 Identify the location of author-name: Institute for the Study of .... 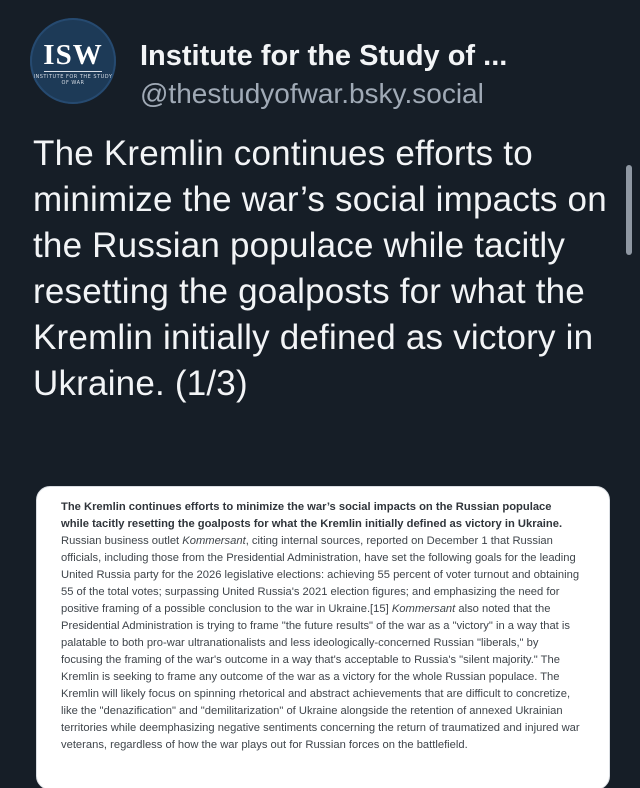
(323, 56).